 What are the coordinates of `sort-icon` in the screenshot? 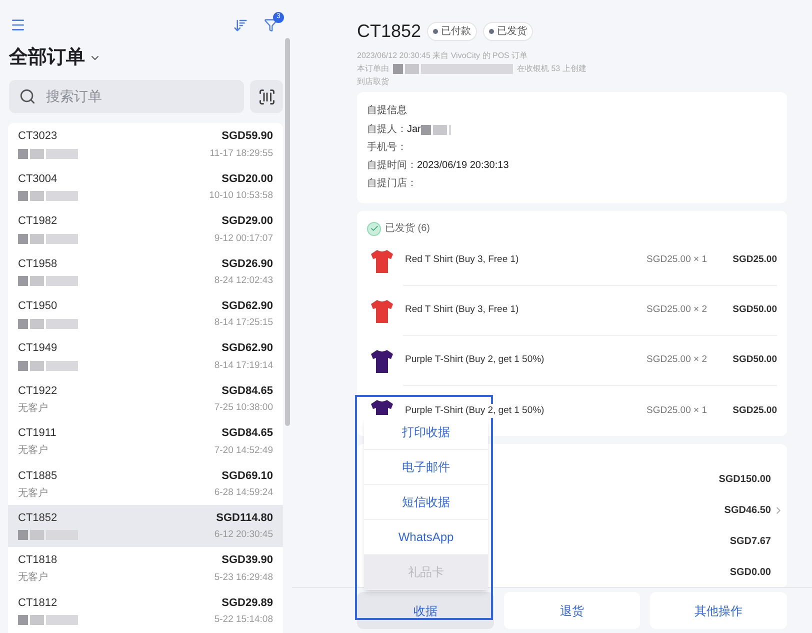 It's located at (240, 25).